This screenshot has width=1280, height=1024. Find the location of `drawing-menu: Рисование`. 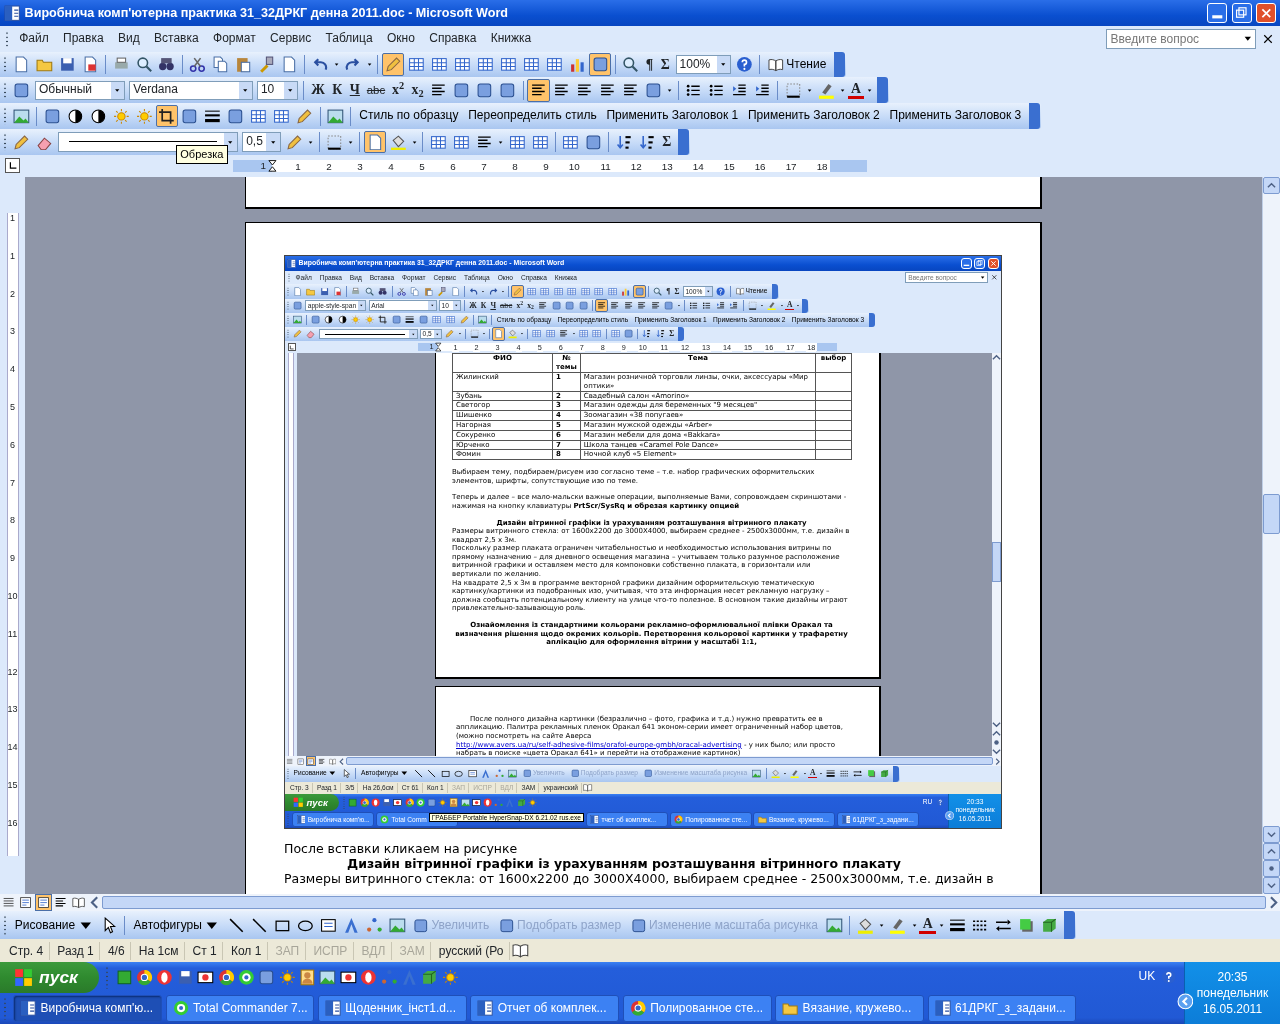

drawing-menu: Рисование is located at coordinates (54, 925).